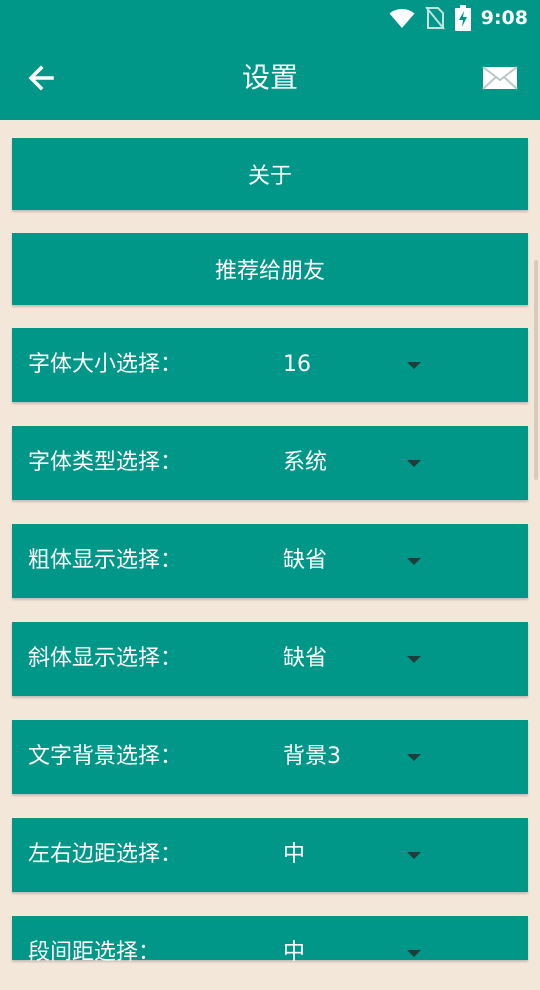 The image size is (540, 990). I want to click on setting-label: 字体类型选择：, so click(105, 462).